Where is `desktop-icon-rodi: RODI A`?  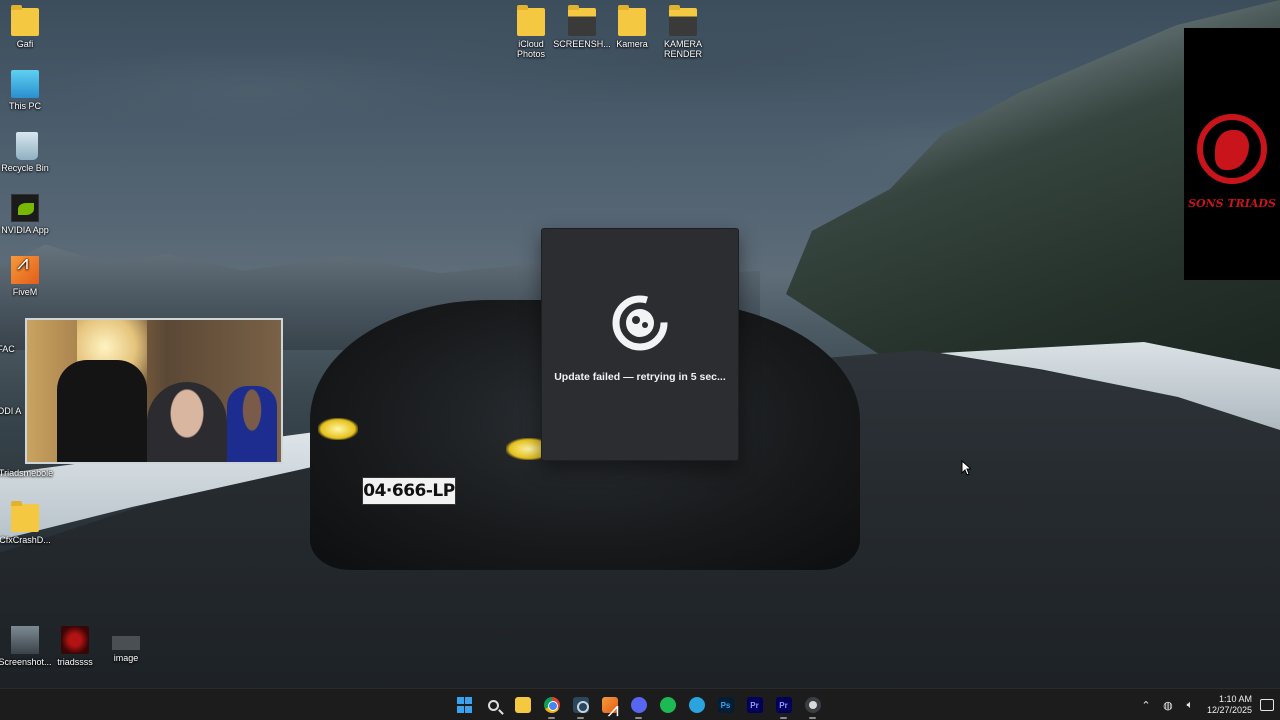 desktop-icon-rodi: RODI A is located at coordinates (13, 411).